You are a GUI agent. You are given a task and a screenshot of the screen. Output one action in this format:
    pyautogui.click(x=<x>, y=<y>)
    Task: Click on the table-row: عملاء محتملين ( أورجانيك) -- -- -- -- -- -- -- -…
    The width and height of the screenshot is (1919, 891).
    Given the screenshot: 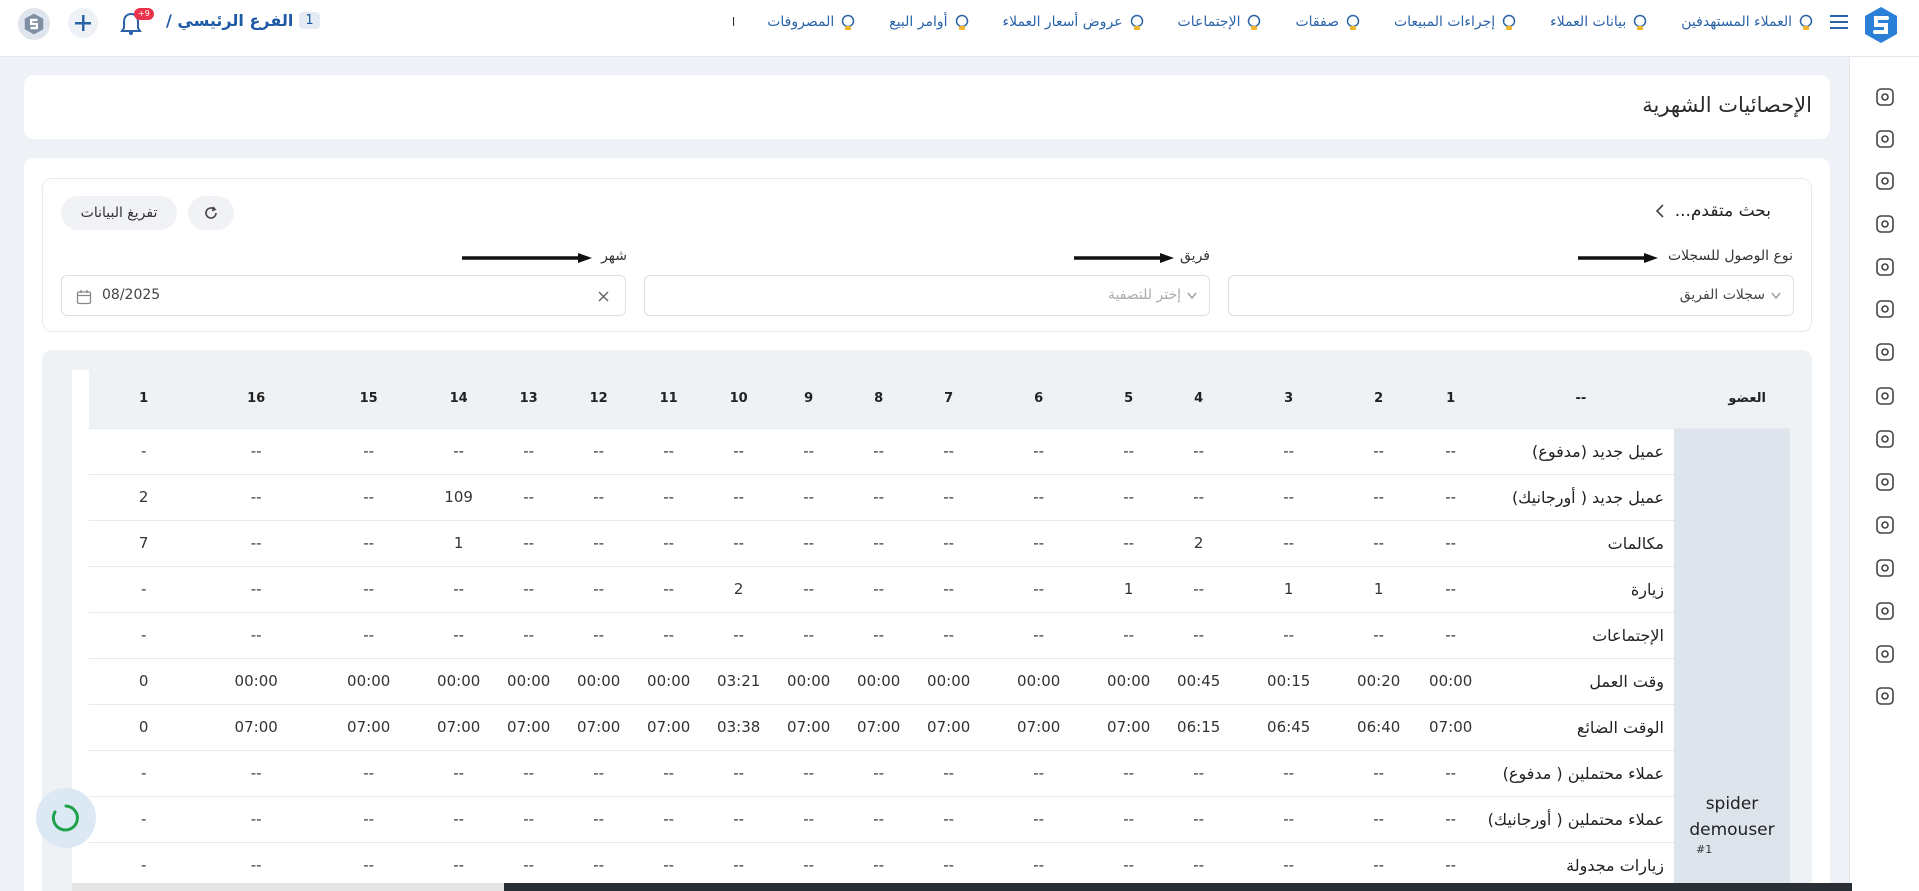 What is the action you would take?
    pyautogui.click(x=939, y=818)
    